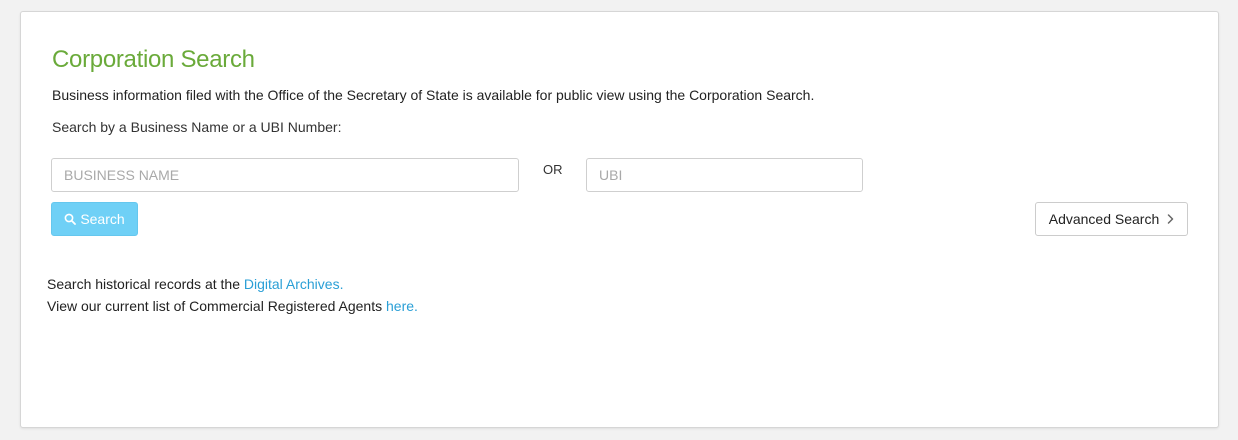 The height and width of the screenshot is (440, 1238). What do you see at coordinates (285, 175) in the screenshot?
I see `business-name-input` at bounding box center [285, 175].